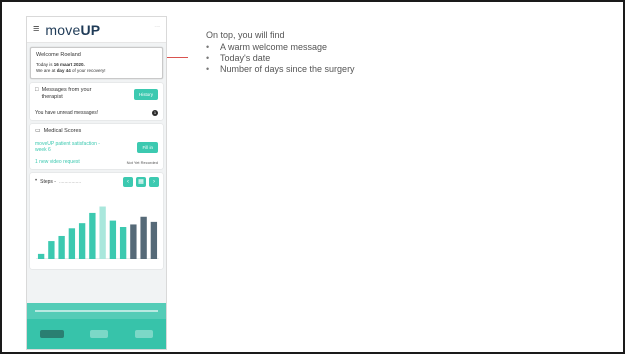 This screenshot has height=354, width=625. Describe the element at coordinates (62, 131) in the screenshot. I see `medical-title: Medical Scores` at that location.